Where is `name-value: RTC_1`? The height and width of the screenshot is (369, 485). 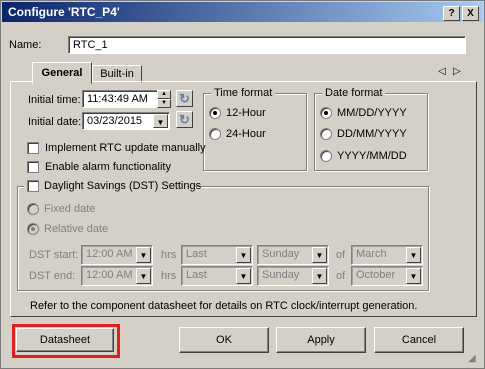
name-value: RTC_1 is located at coordinates (90, 45).